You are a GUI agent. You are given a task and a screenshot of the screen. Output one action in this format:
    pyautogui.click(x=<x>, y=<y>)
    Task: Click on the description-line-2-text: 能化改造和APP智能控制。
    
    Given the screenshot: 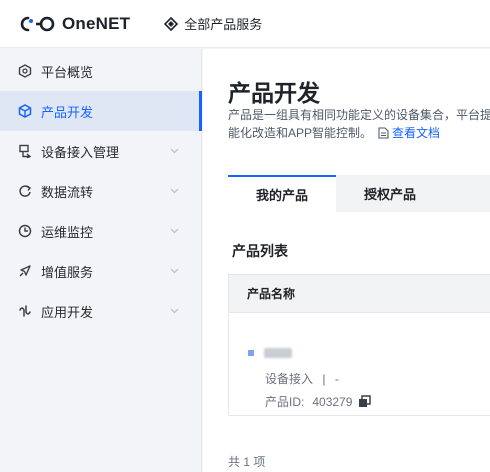 What is the action you would take?
    pyautogui.click(x=300, y=133)
    